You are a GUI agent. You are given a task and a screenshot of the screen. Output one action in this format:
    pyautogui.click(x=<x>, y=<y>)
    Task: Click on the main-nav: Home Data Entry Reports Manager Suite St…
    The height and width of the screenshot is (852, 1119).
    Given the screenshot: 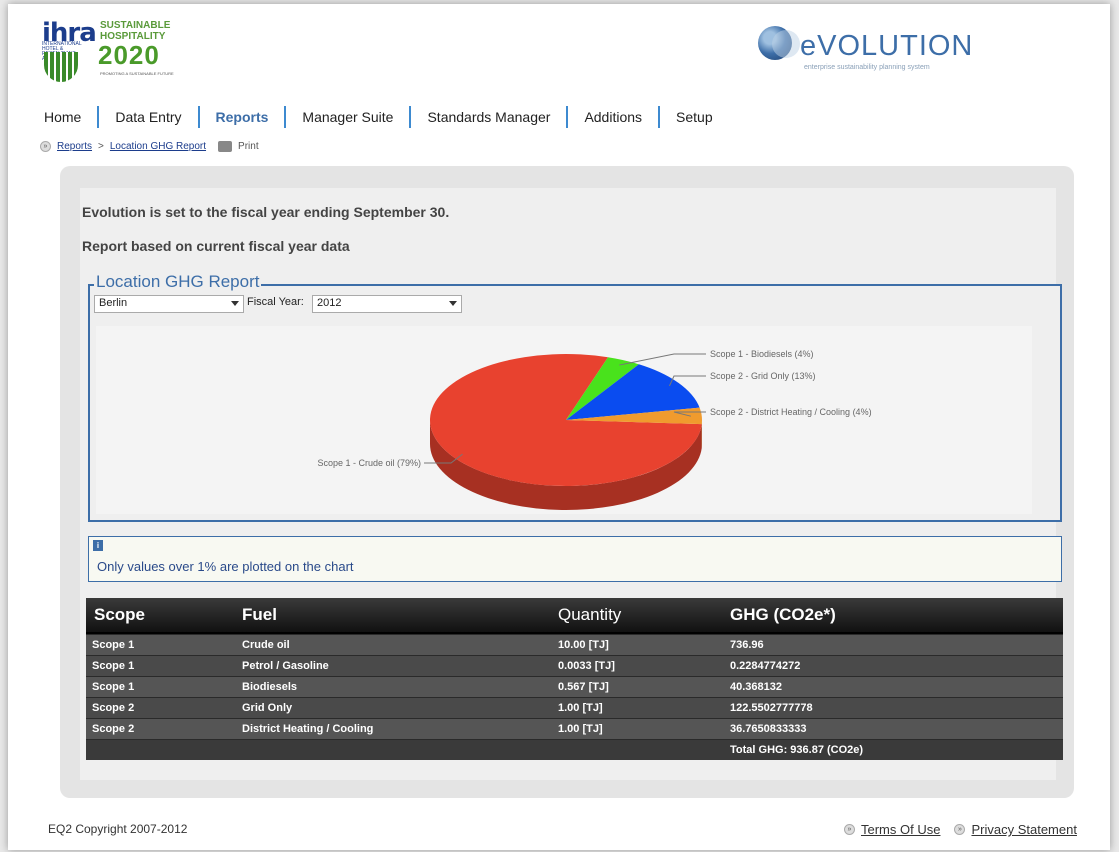 What is the action you would take?
    pyautogui.click(x=386, y=117)
    